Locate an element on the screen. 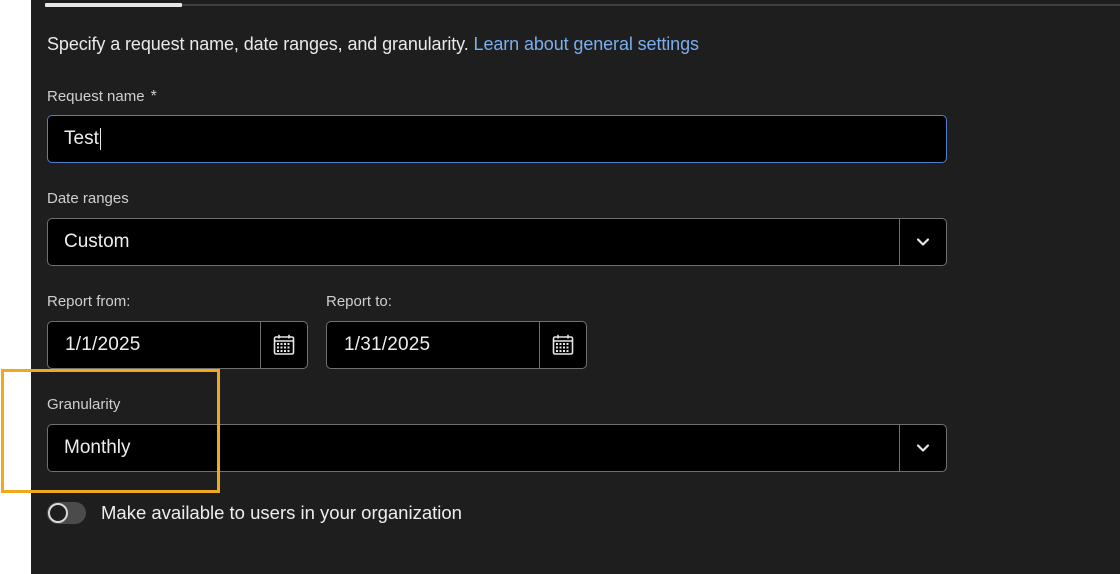 The image size is (1120, 574). request-name-label-text: Request name is located at coordinates (96, 96).